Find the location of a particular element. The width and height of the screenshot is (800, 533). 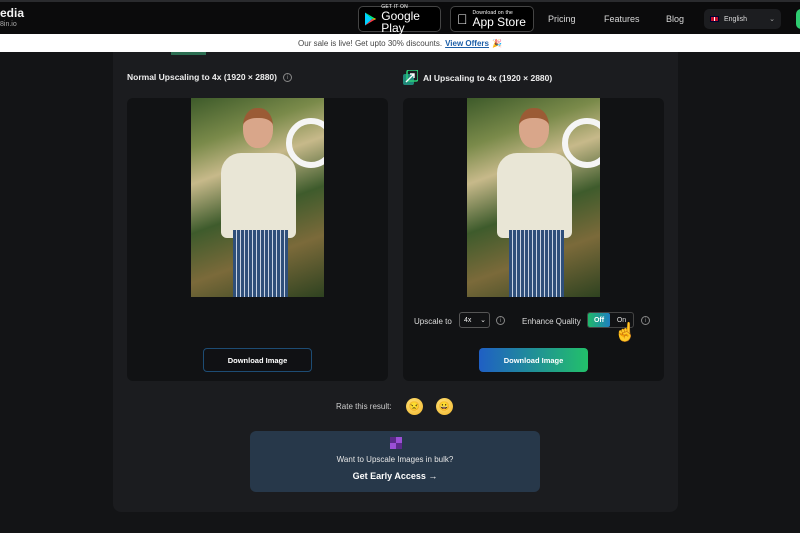

ai-title: AI Upscaling to 4x (1920 × 2880) is located at coordinates (477, 77).